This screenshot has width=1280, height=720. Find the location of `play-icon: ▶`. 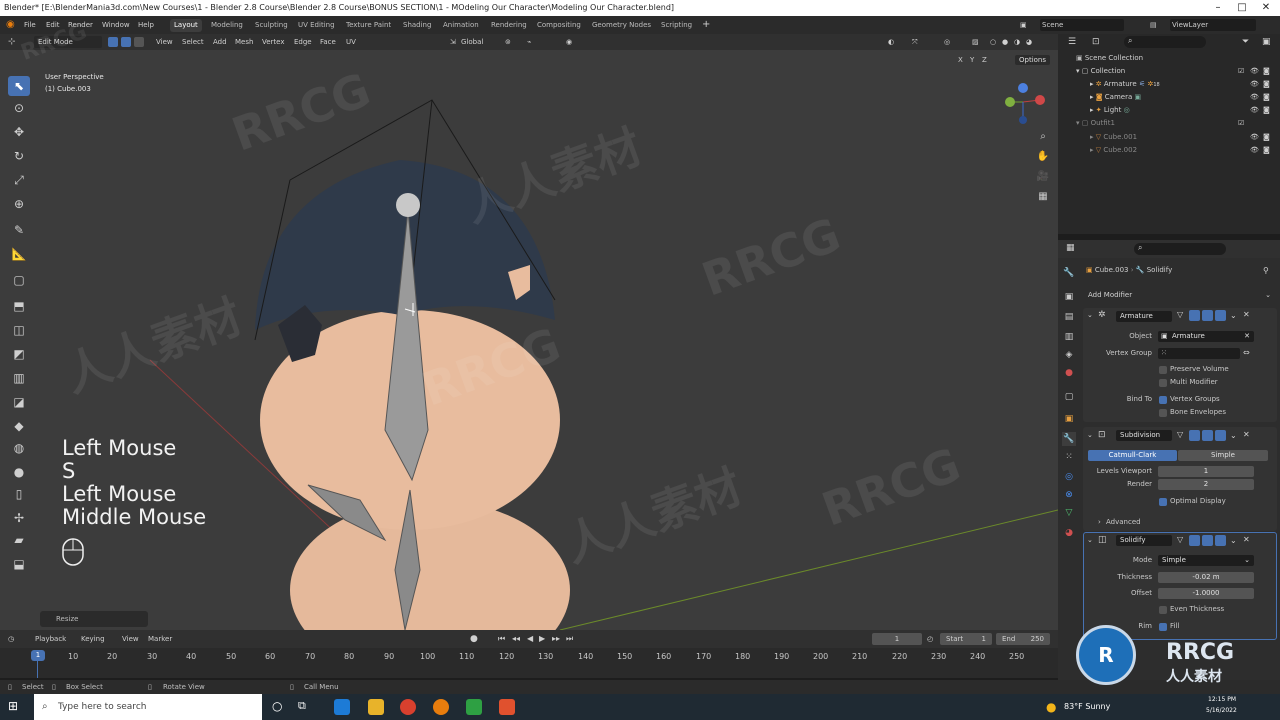

play-icon: ▶ is located at coordinates (542, 639).